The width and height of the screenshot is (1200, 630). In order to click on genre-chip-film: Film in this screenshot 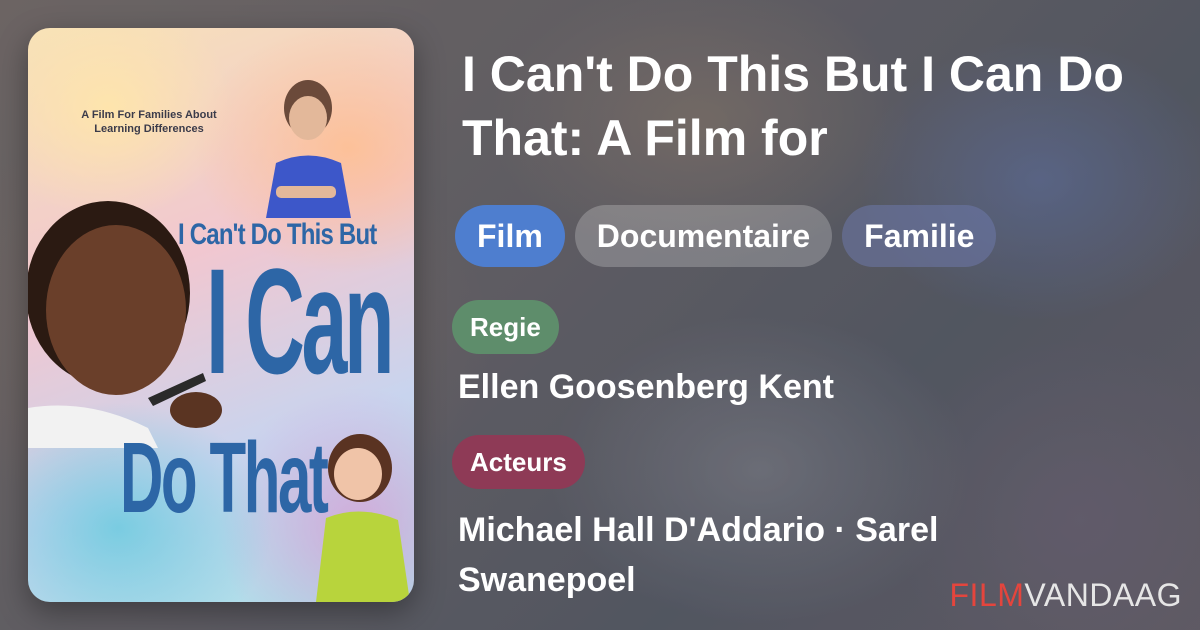, I will do `click(510, 236)`.